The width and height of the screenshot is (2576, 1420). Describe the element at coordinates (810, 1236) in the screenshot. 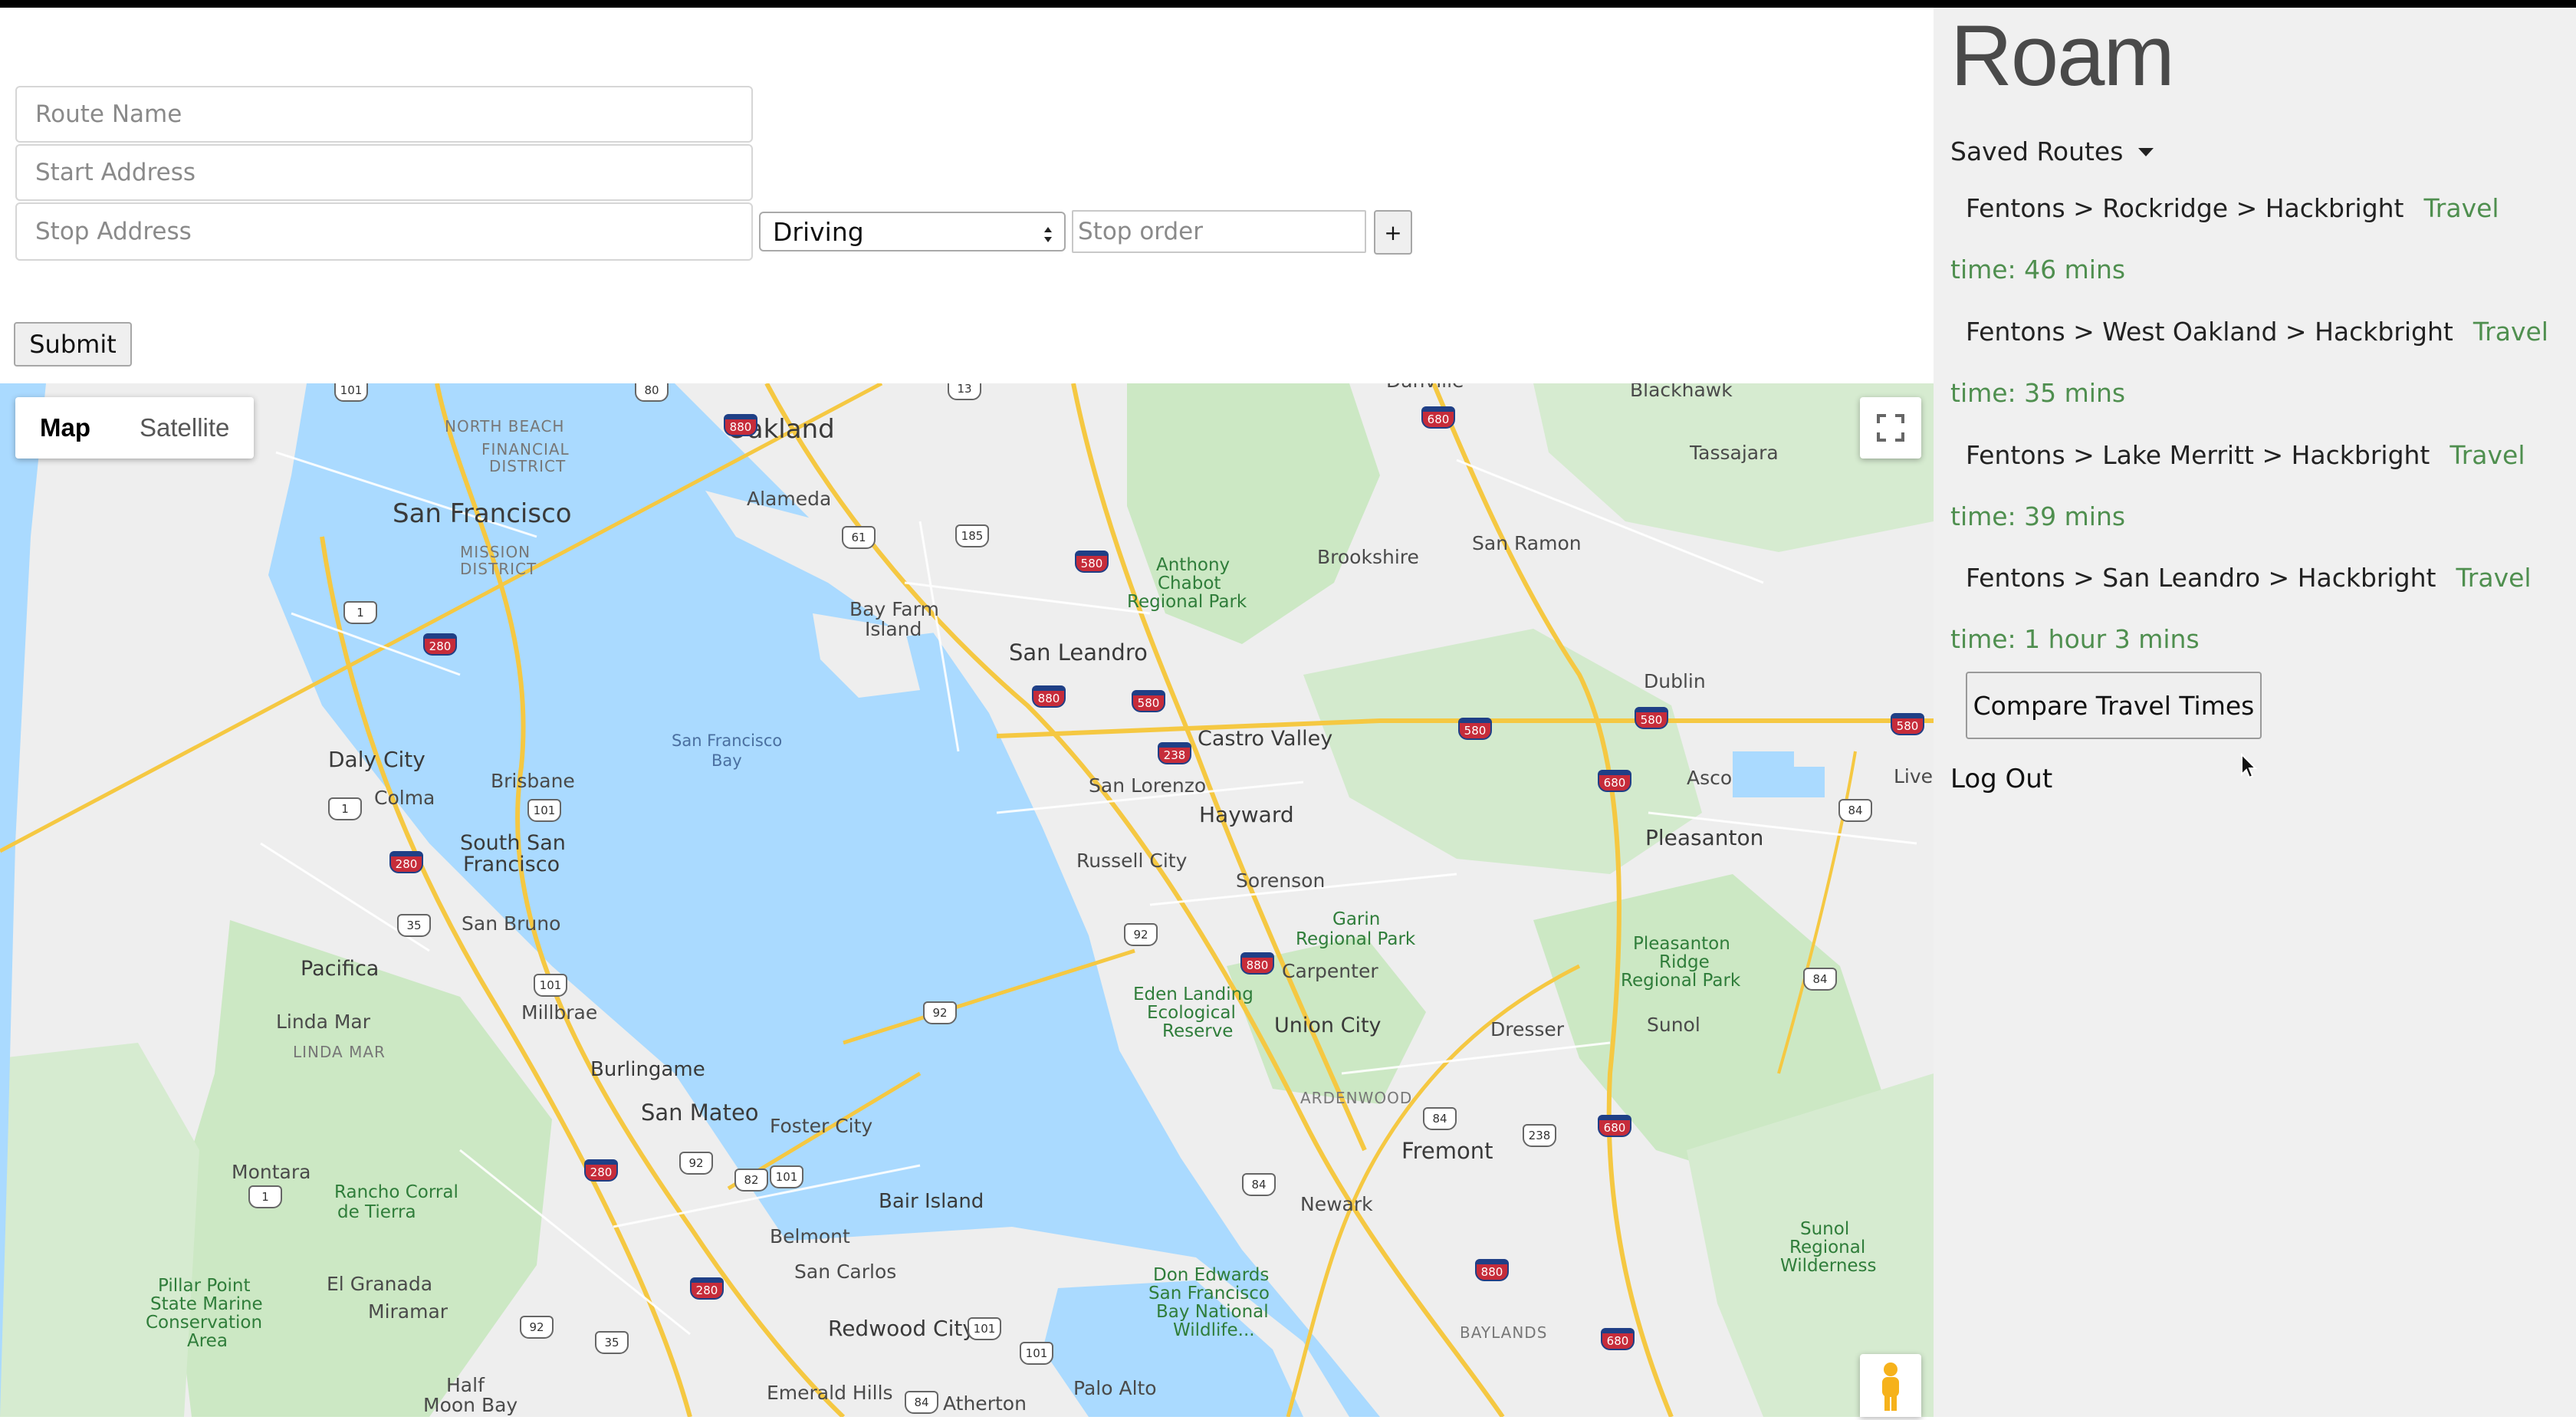

I see `map-label-belmont: Belmont` at that location.